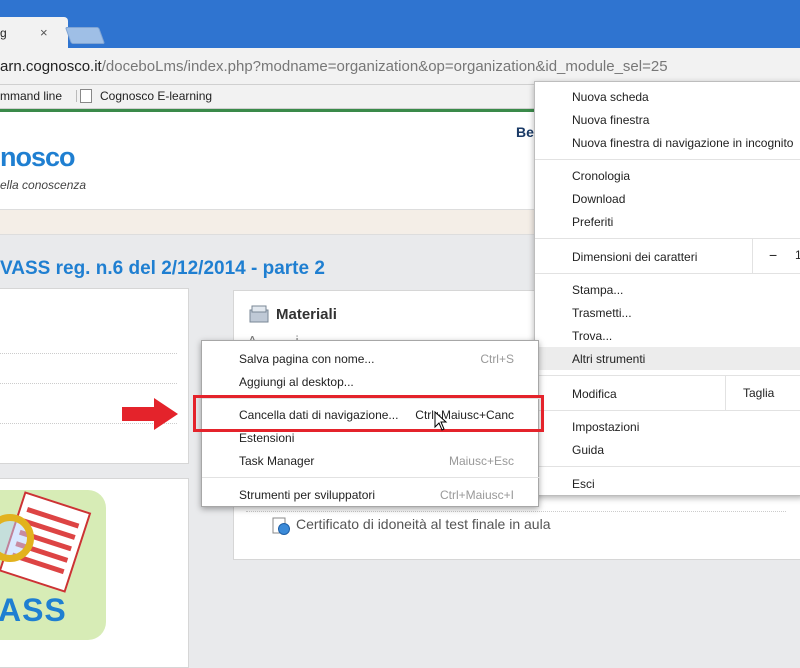 The height and width of the screenshot is (668, 800). I want to click on new-tab-button, so click(85, 35).